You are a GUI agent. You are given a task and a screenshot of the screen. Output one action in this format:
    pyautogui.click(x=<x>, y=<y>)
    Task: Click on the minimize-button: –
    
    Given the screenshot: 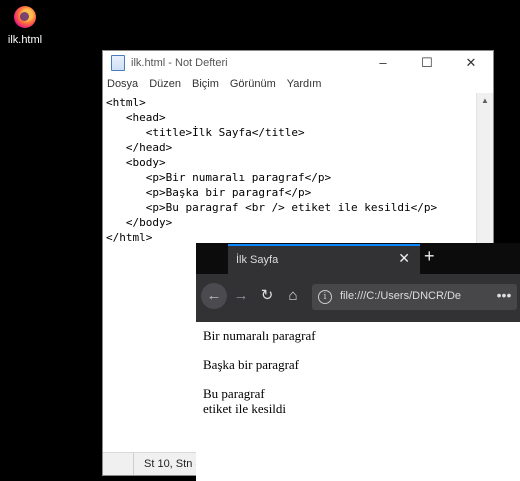 What is the action you would take?
    pyautogui.click(x=383, y=63)
    